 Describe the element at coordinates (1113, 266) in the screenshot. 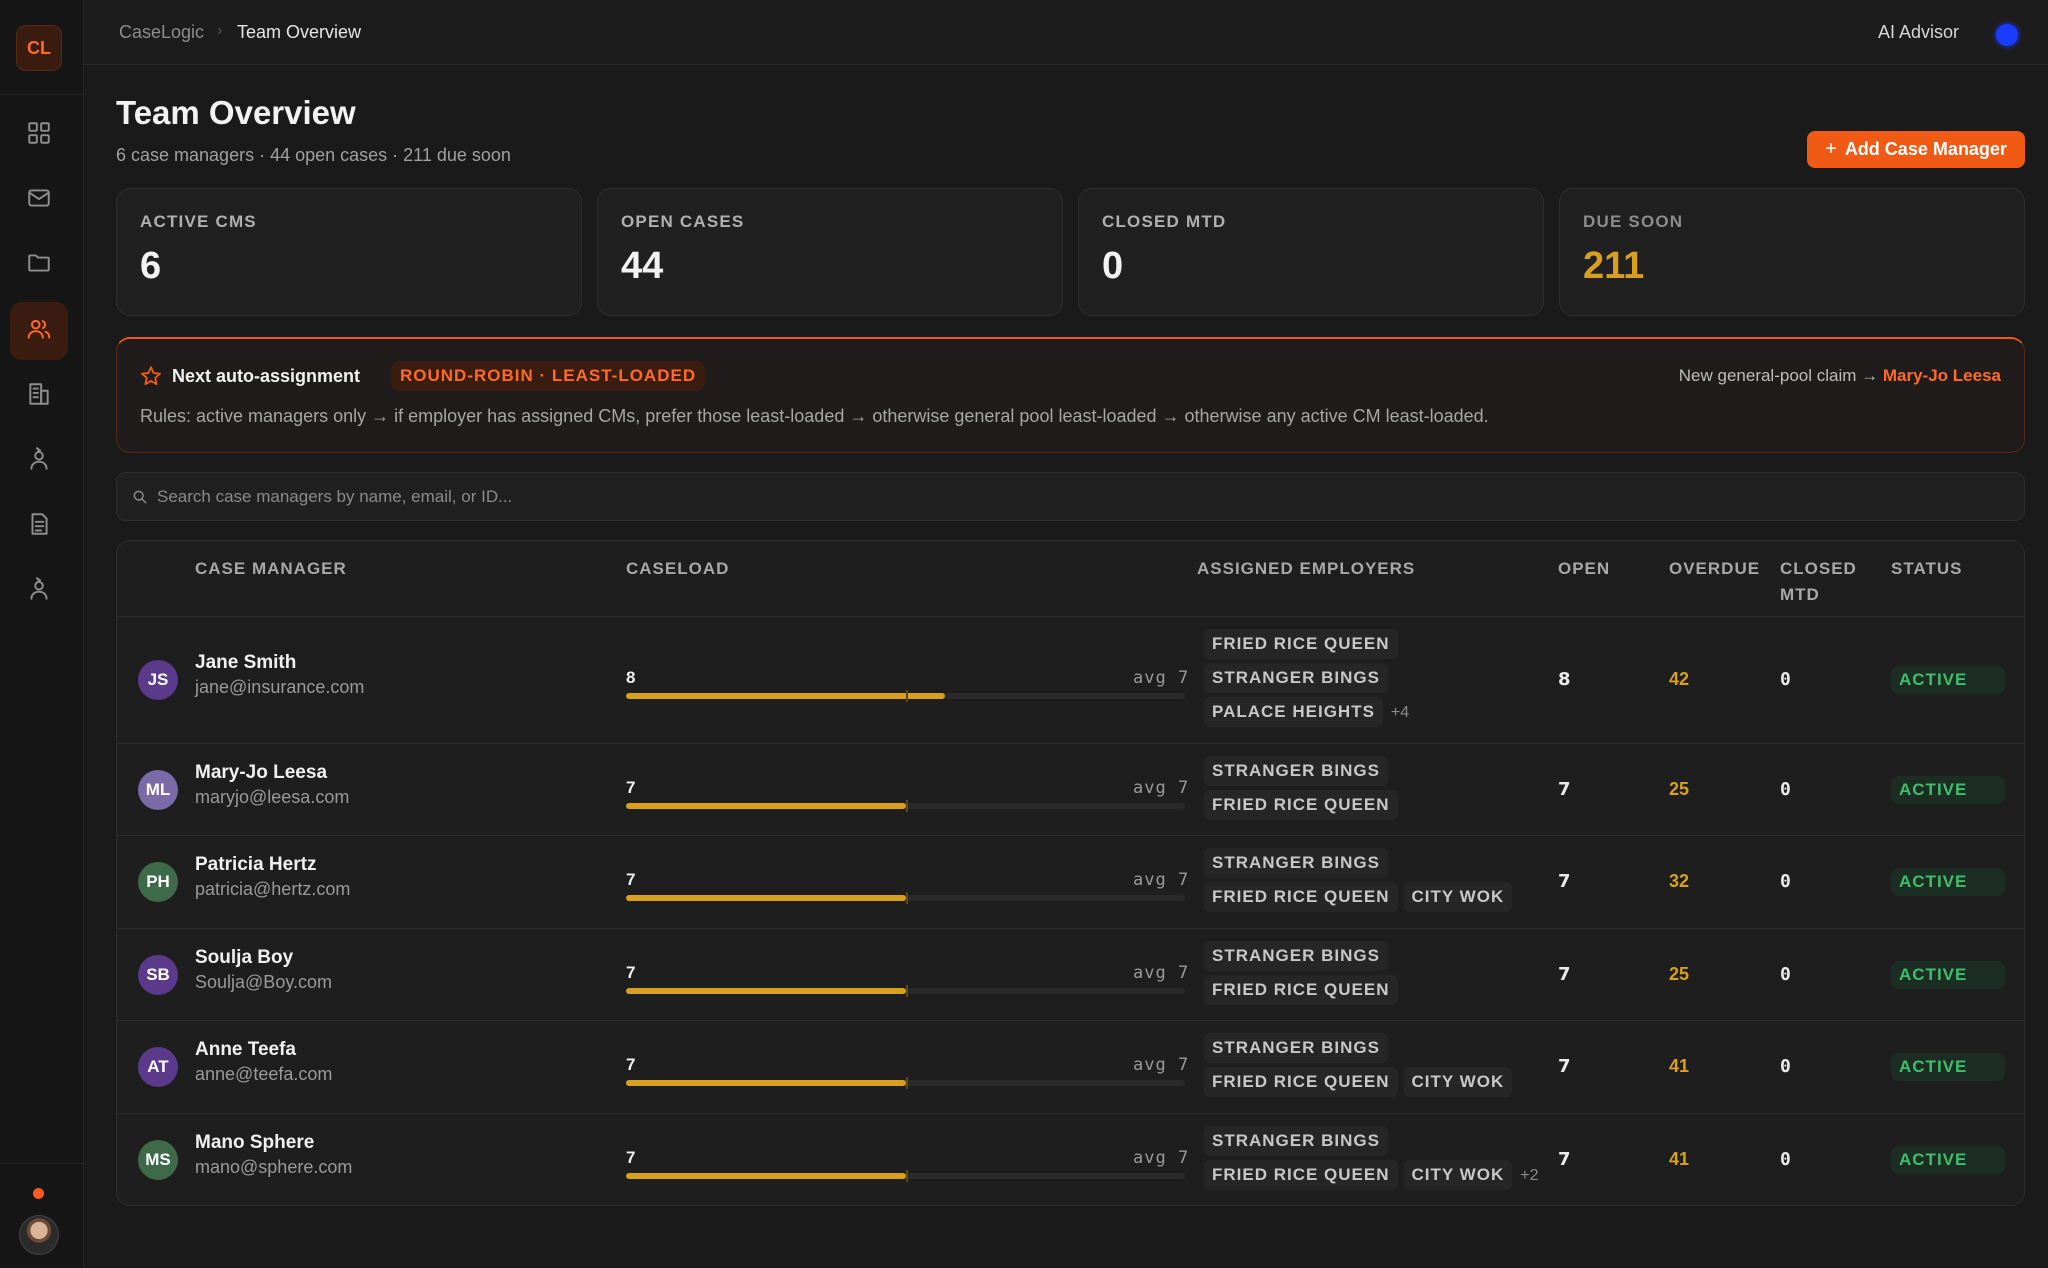

I see `stat-value: 0` at that location.